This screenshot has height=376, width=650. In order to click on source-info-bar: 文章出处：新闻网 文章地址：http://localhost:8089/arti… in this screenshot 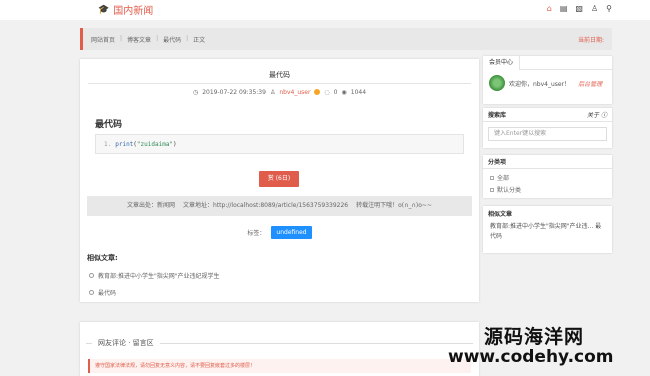, I will do `click(279, 206)`.